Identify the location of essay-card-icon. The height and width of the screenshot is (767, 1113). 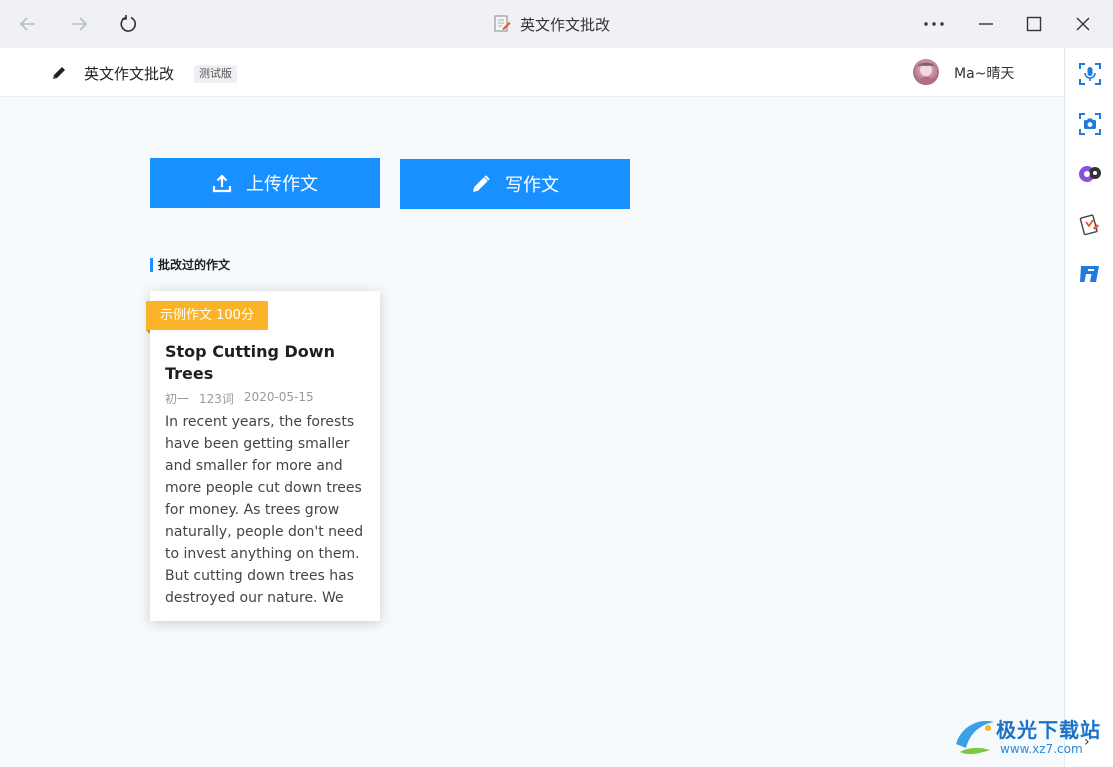
(1089, 225).